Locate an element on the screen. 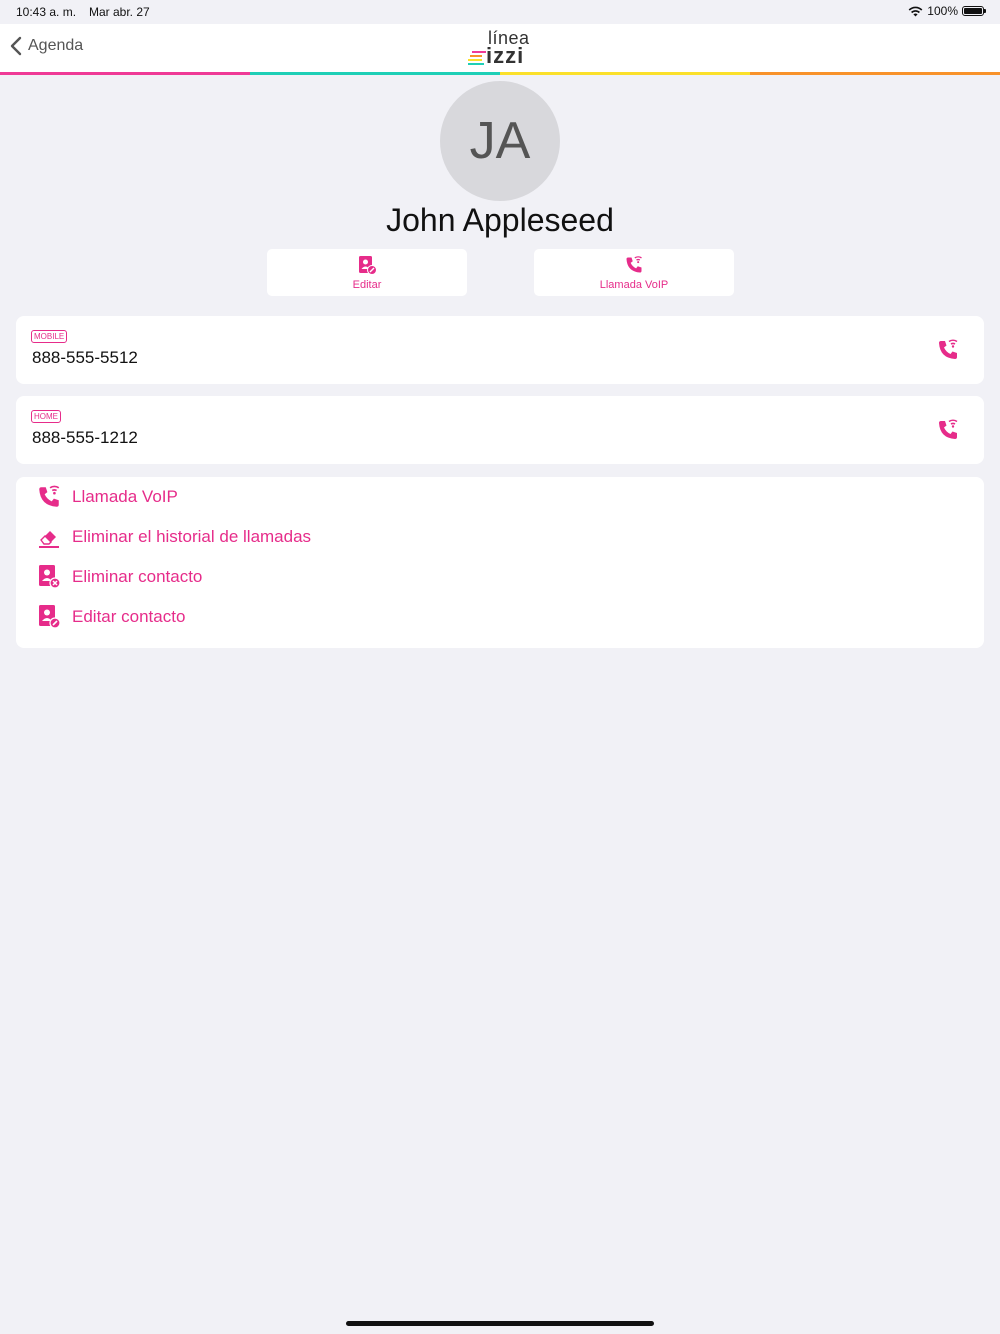 This screenshot has width=1000, height=1334. brand-color-bar is located at coordinates (500, 73).